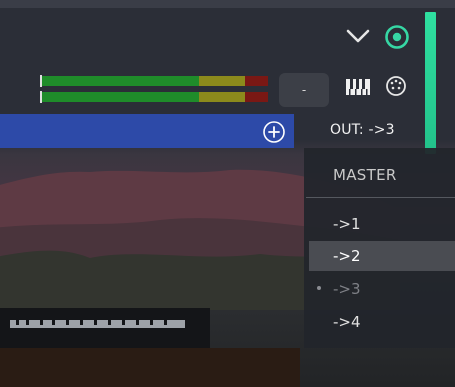 The image size is (455, 387). Describe the element at coordinates (154, 97) in the screenshot. I see `meter-row-right` at that location.